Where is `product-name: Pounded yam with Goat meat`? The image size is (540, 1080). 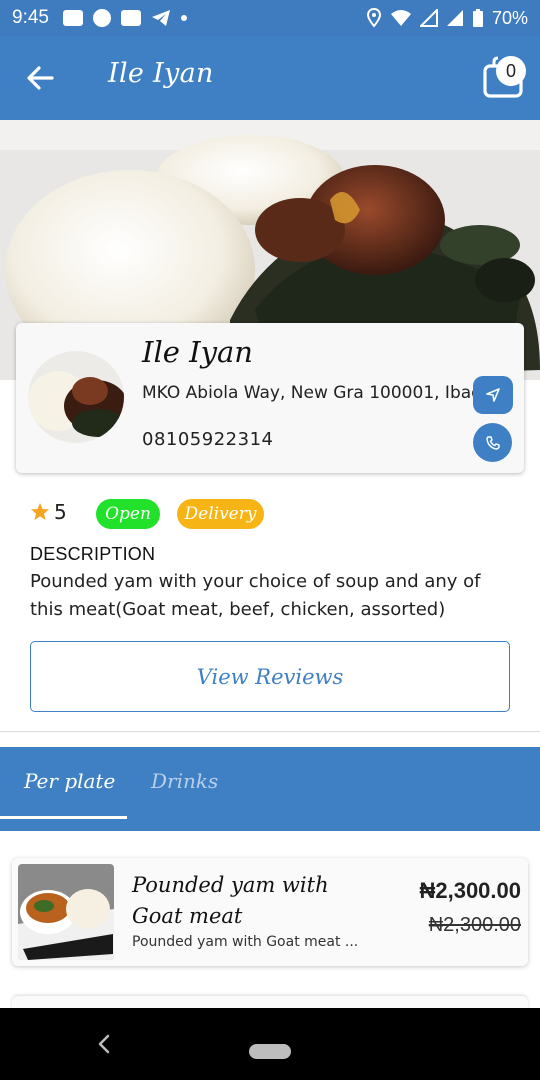 product-name: Pounded yam with Goat meat is located at coordinates (230, 900).